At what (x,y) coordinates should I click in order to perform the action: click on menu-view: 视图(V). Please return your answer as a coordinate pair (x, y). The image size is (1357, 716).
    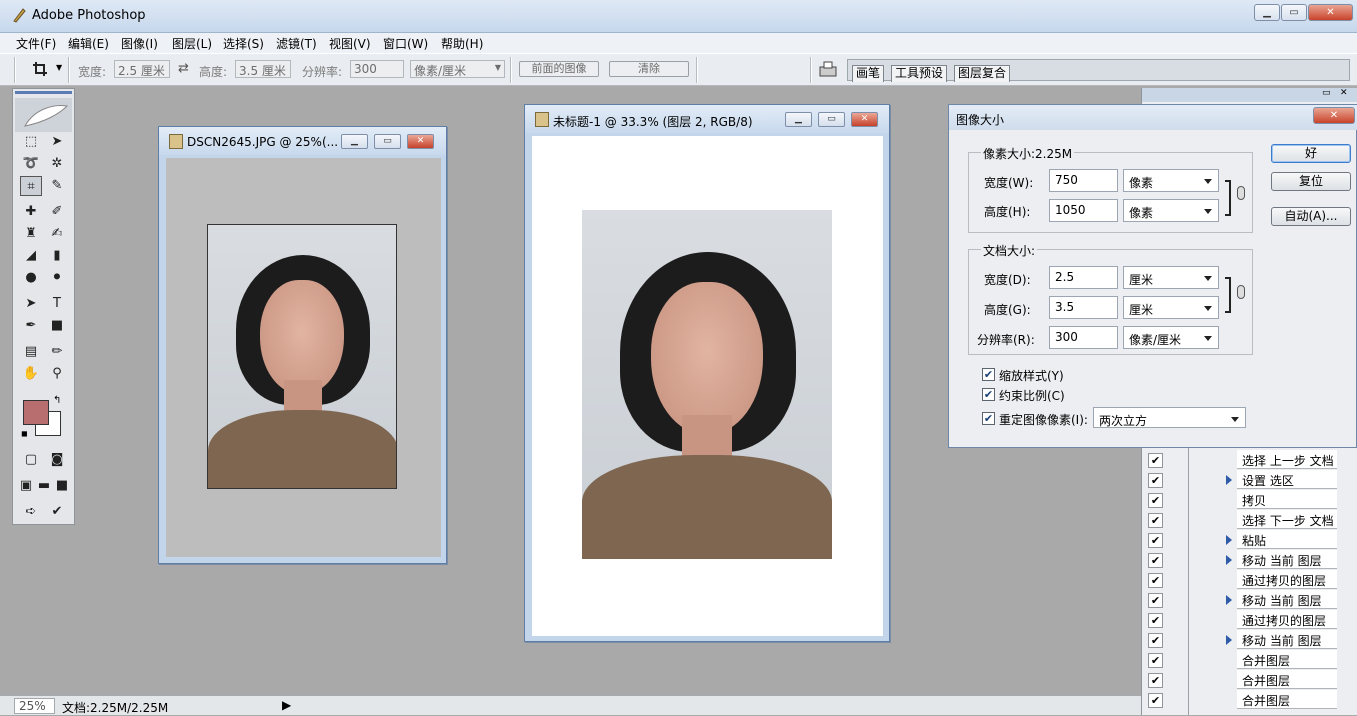
    Looking at the image, I should click on (350, 43).